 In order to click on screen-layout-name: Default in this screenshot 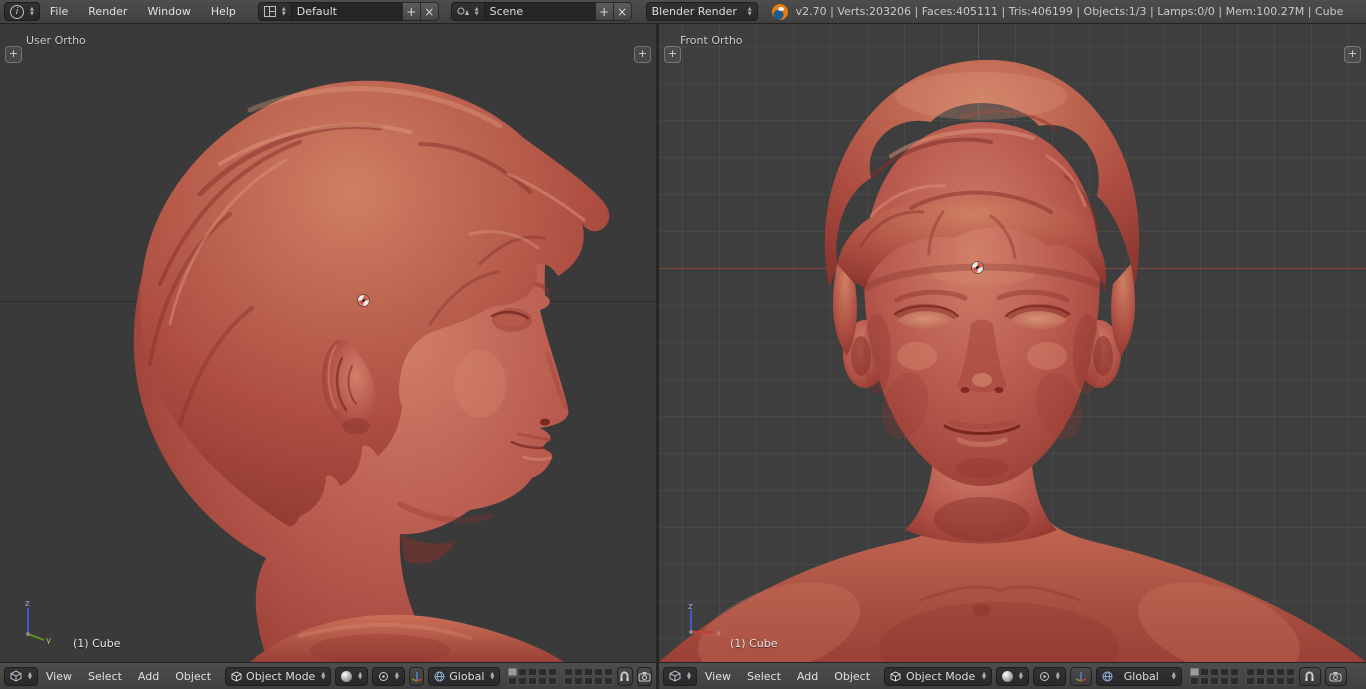, I will do `click(346, 11)`.